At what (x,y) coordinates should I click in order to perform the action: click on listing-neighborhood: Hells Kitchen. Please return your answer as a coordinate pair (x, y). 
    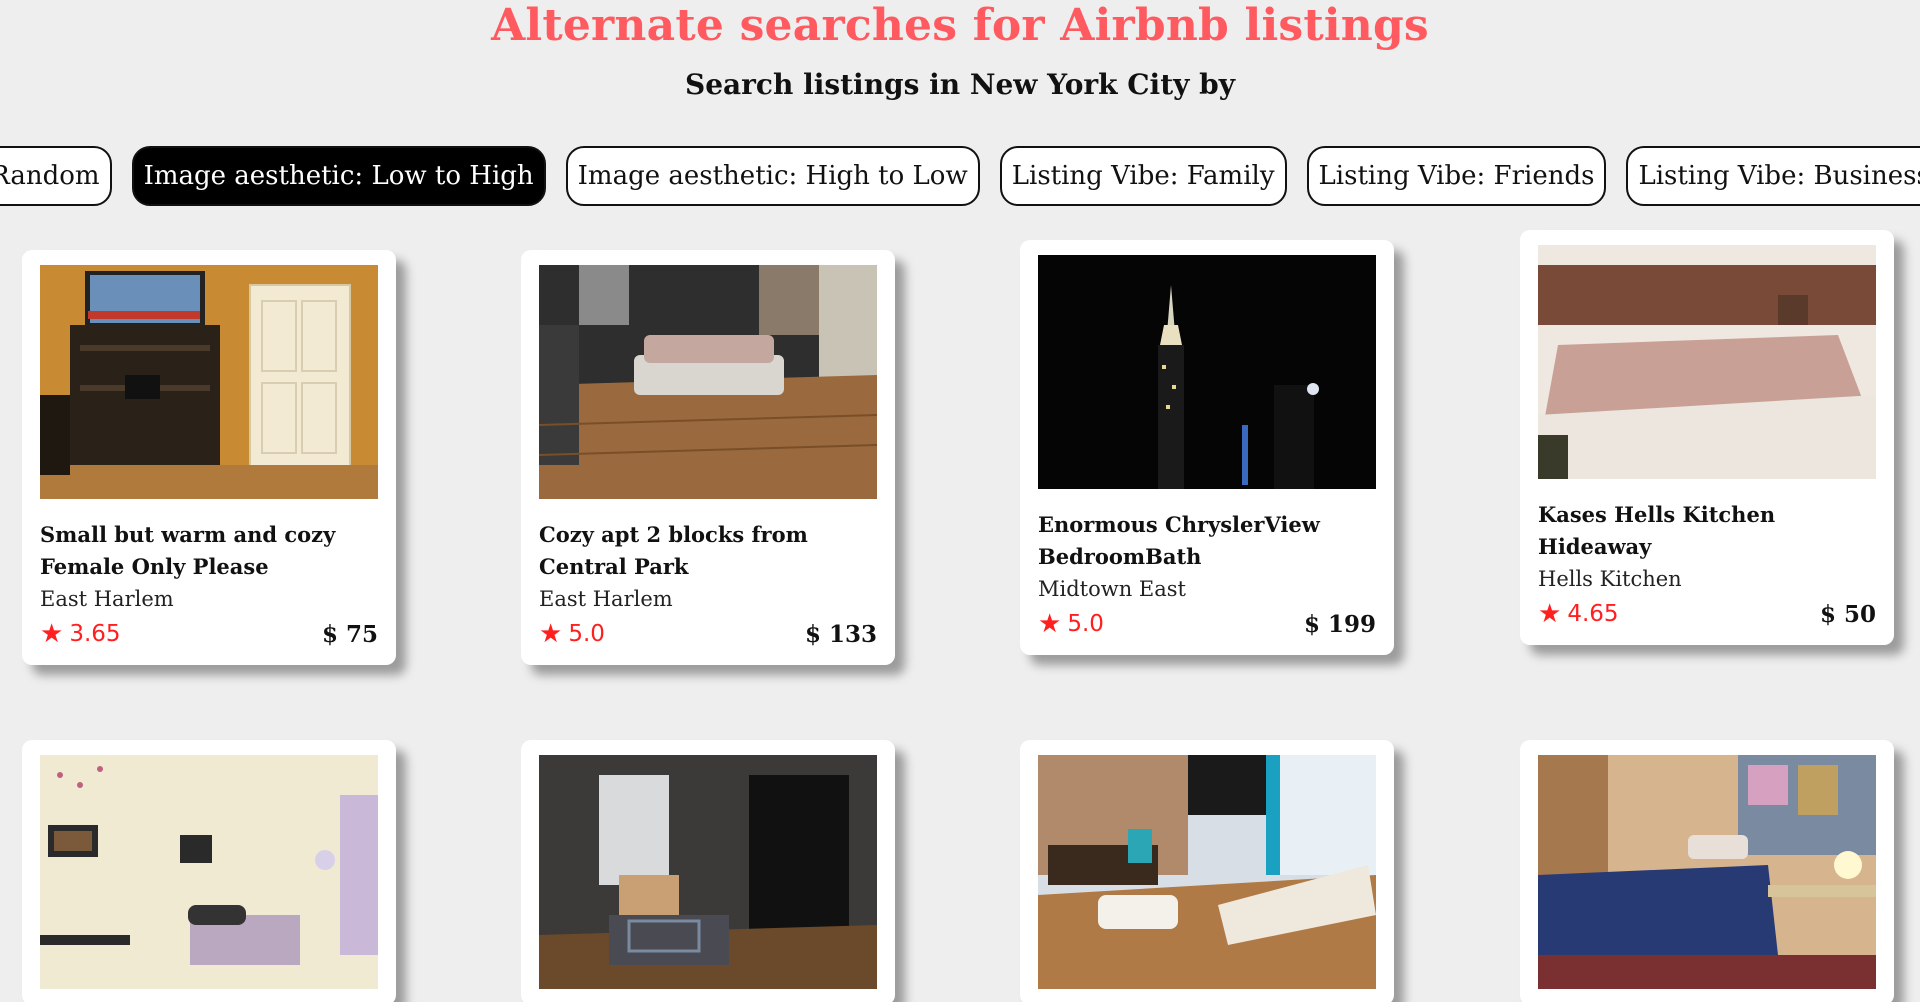
    Looking at the image, I should click on (1610, 579).